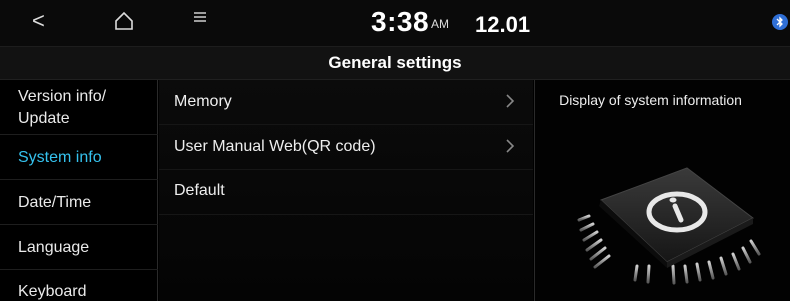 The image size is (790, 301). What do you see at coordinates (79, 291) in the screenshot?
I see `sidebar-item-keyboard: Keyboard` at bounding box center [79, 291].